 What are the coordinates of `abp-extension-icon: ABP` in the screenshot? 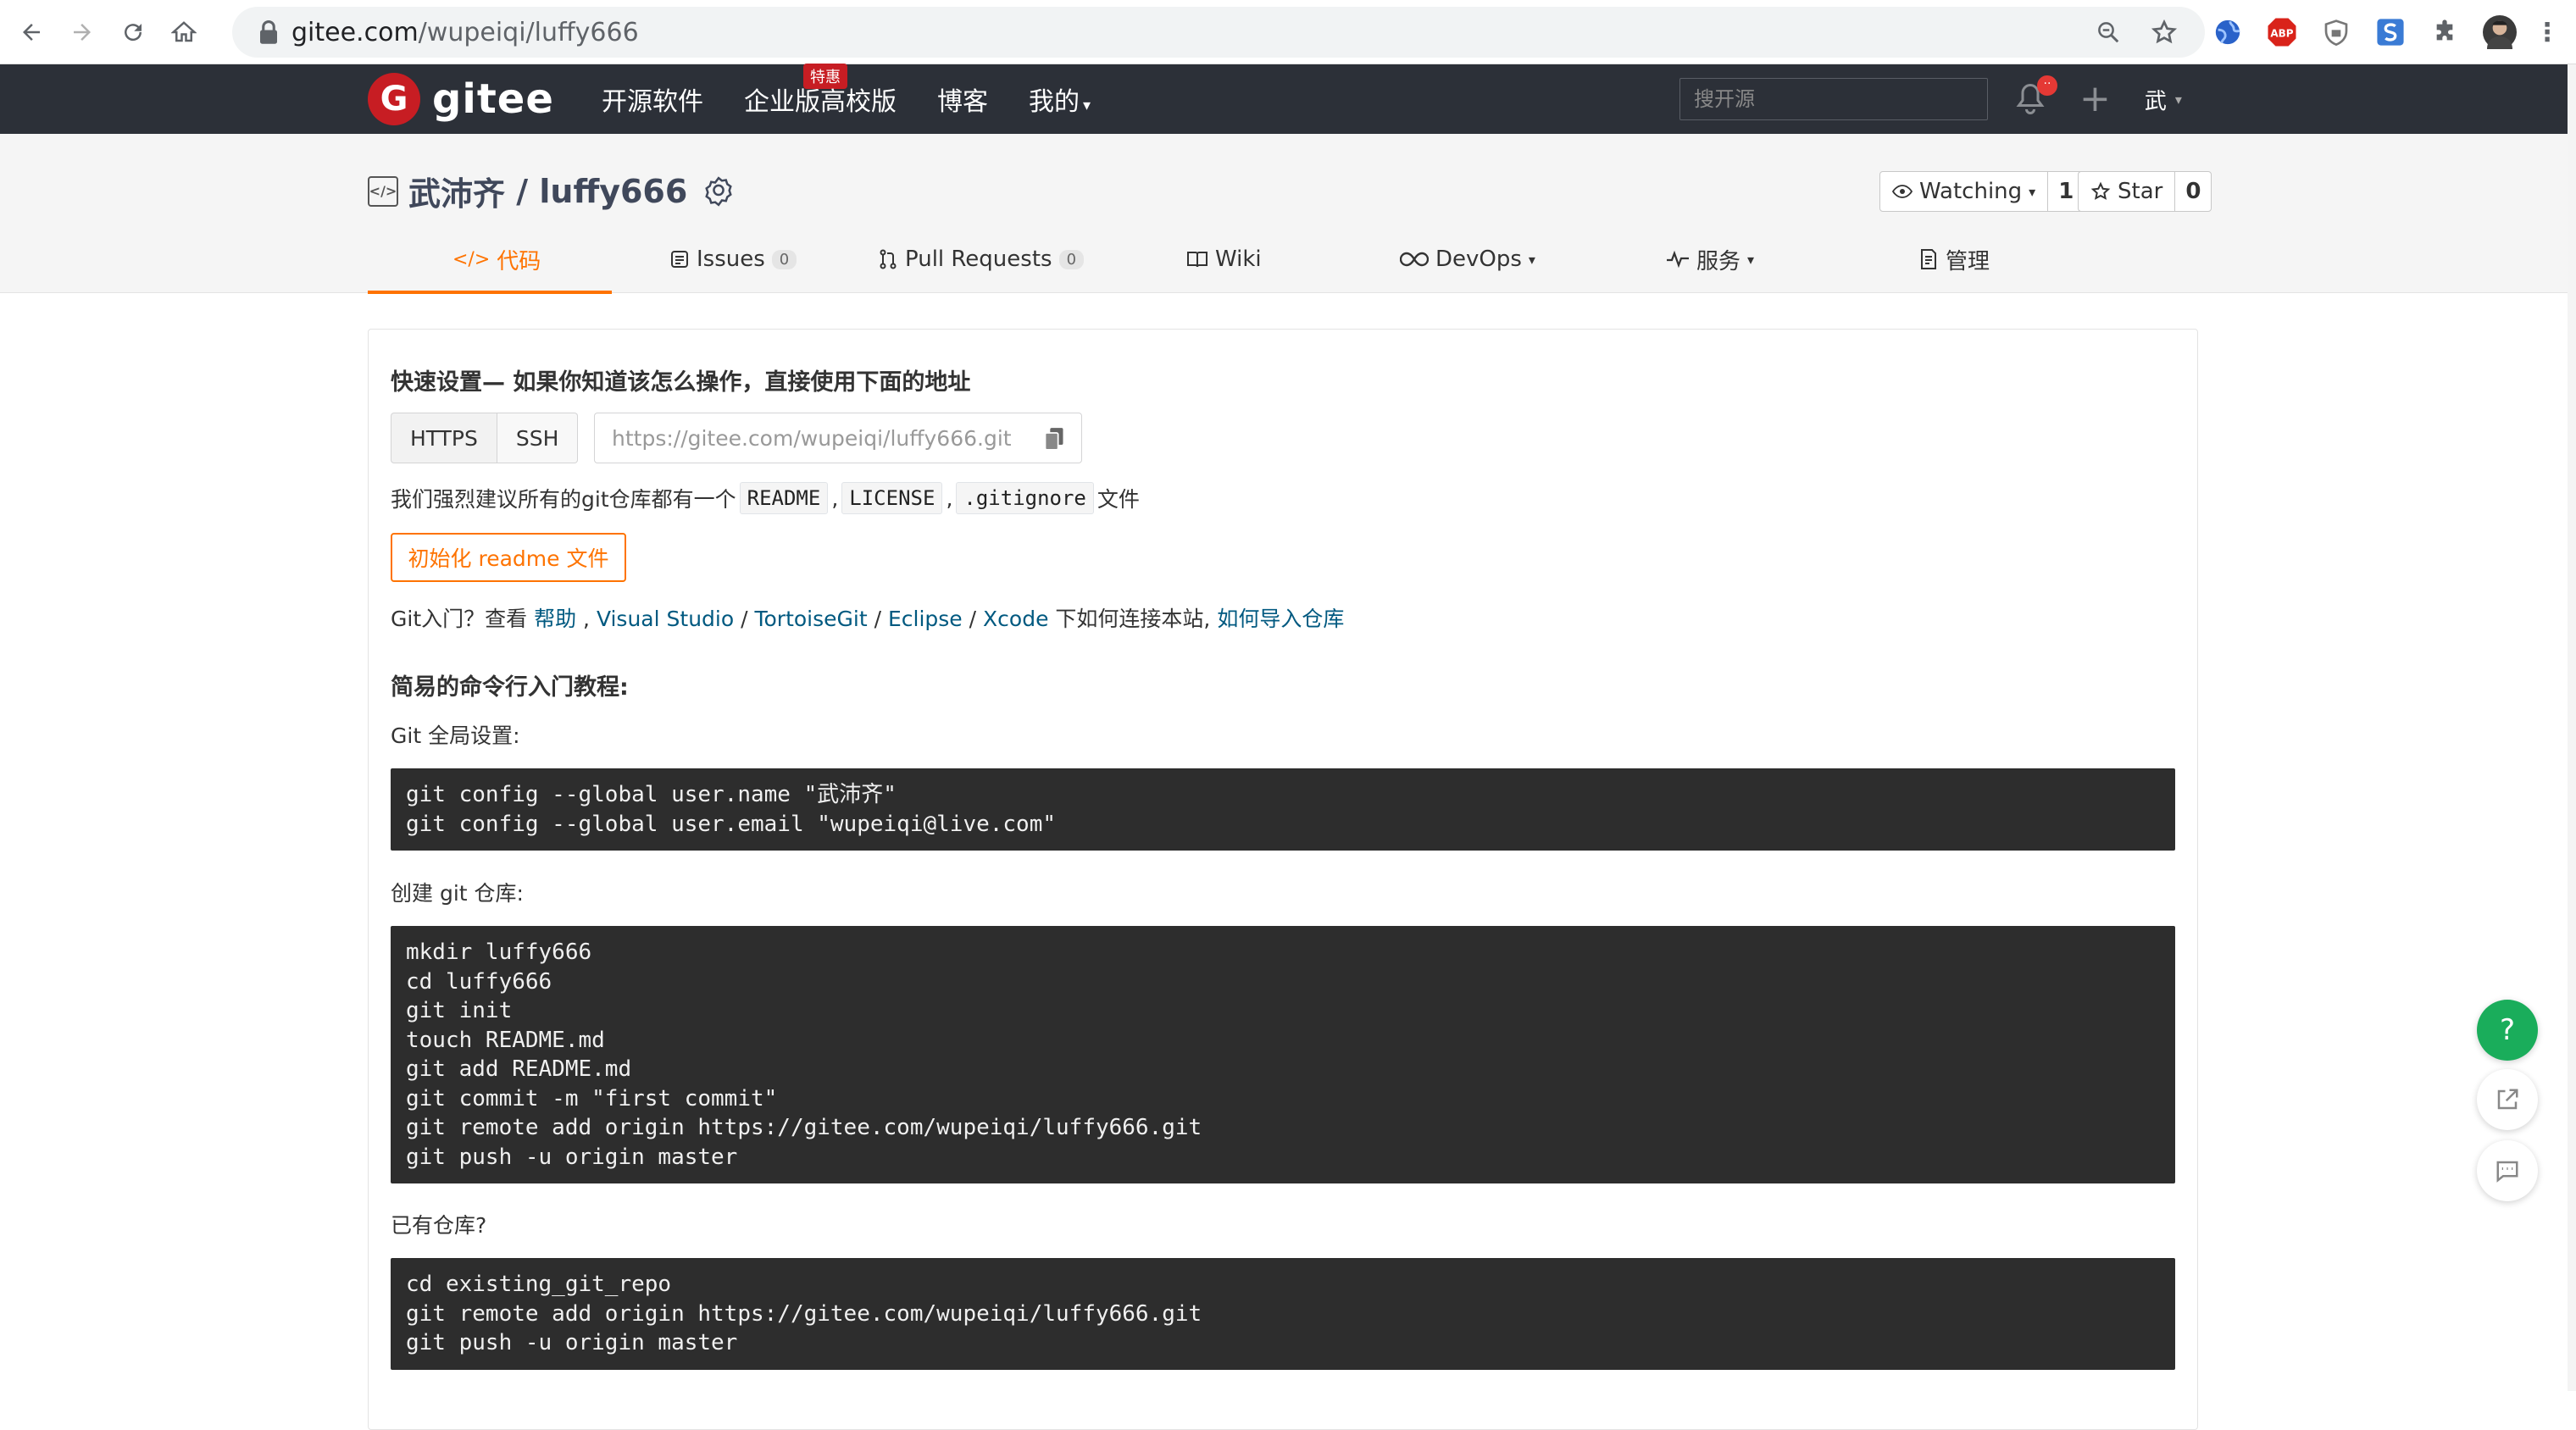 It's located at (2282, 32).